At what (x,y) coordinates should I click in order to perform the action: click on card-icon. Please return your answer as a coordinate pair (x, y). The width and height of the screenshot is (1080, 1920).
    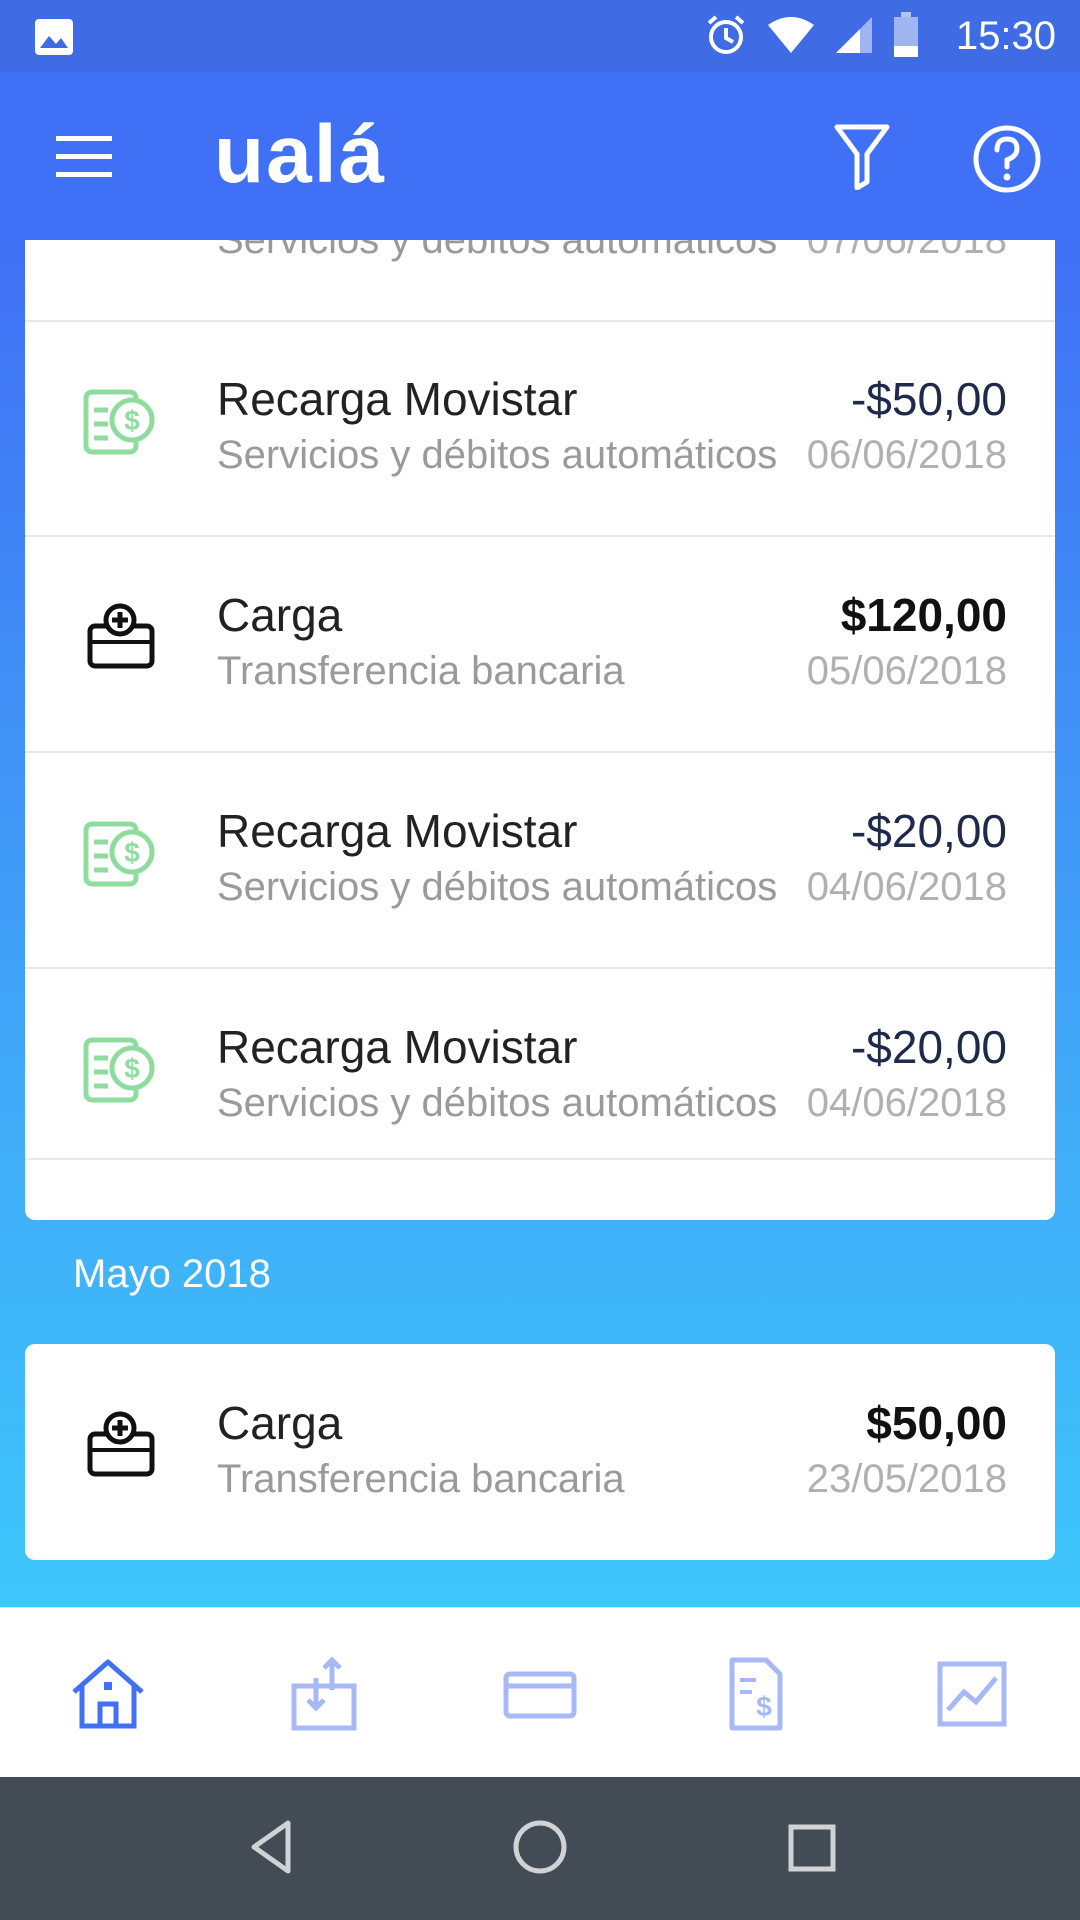
    Looking at the image, I should click on (540, 1694).